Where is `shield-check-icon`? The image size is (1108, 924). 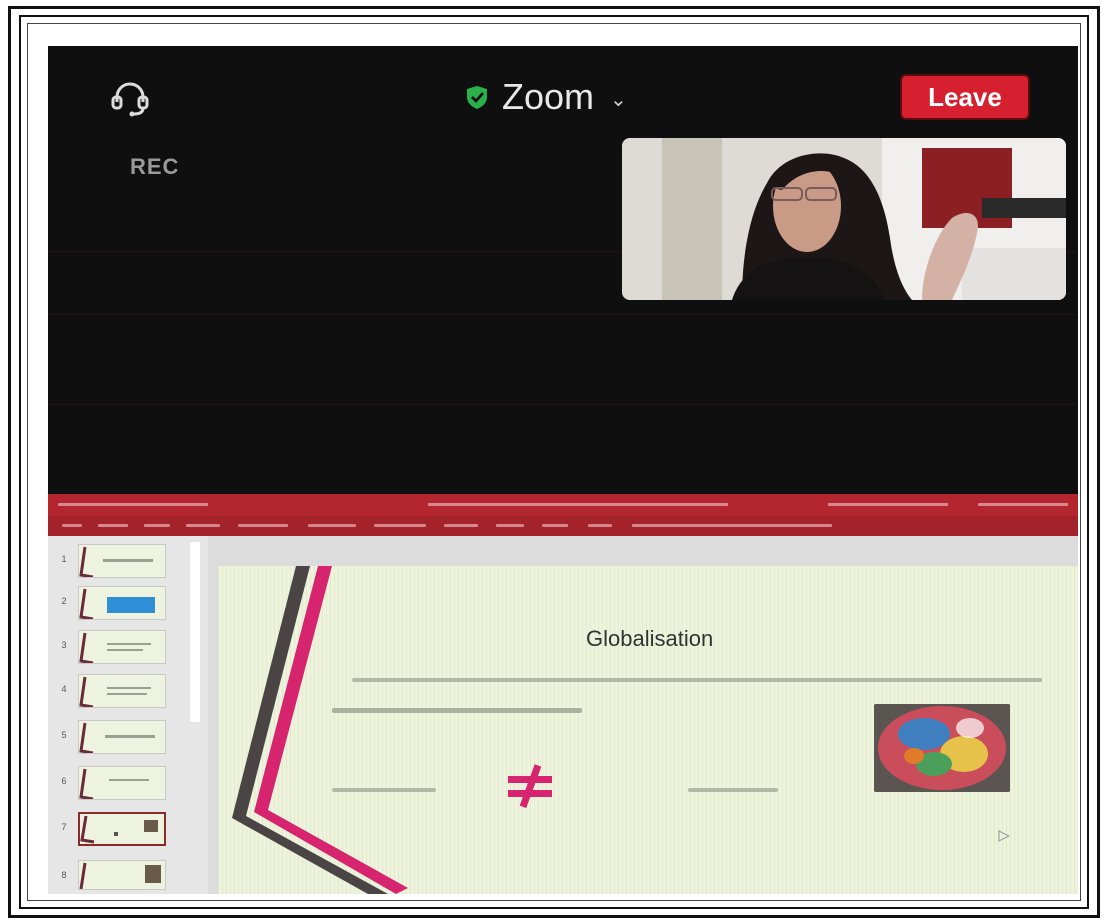 shield-check-icon is located at coordinates (477, 97).